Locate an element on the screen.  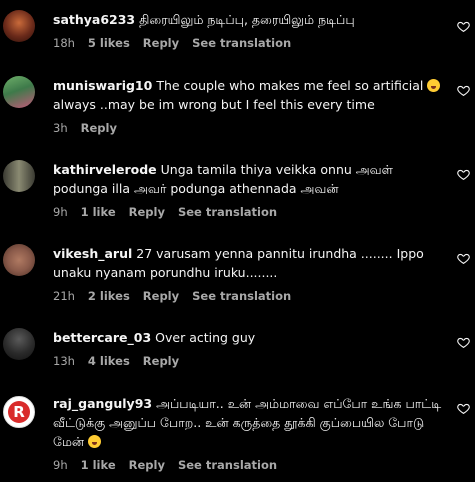
comment-meta: 3h Reply is located at coordinates (250, 128).